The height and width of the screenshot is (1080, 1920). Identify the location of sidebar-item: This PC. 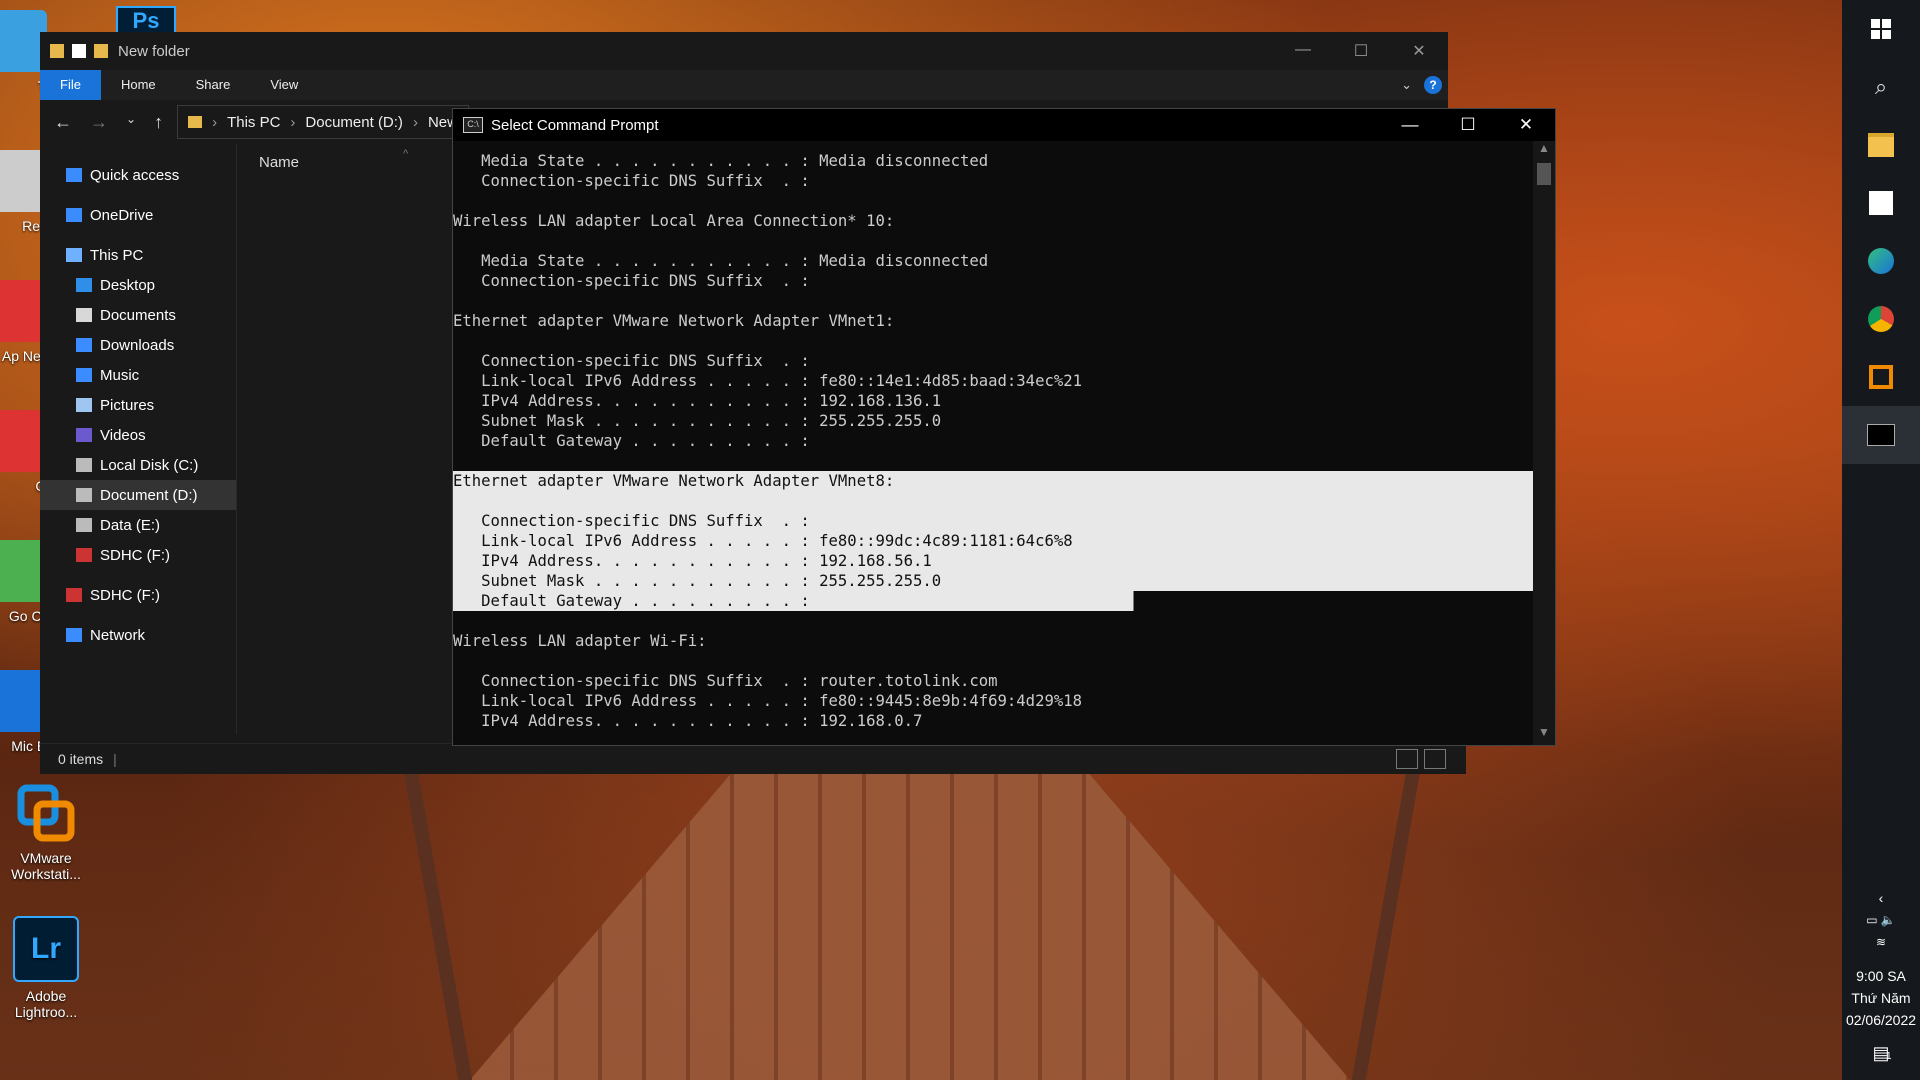
(138, 255).